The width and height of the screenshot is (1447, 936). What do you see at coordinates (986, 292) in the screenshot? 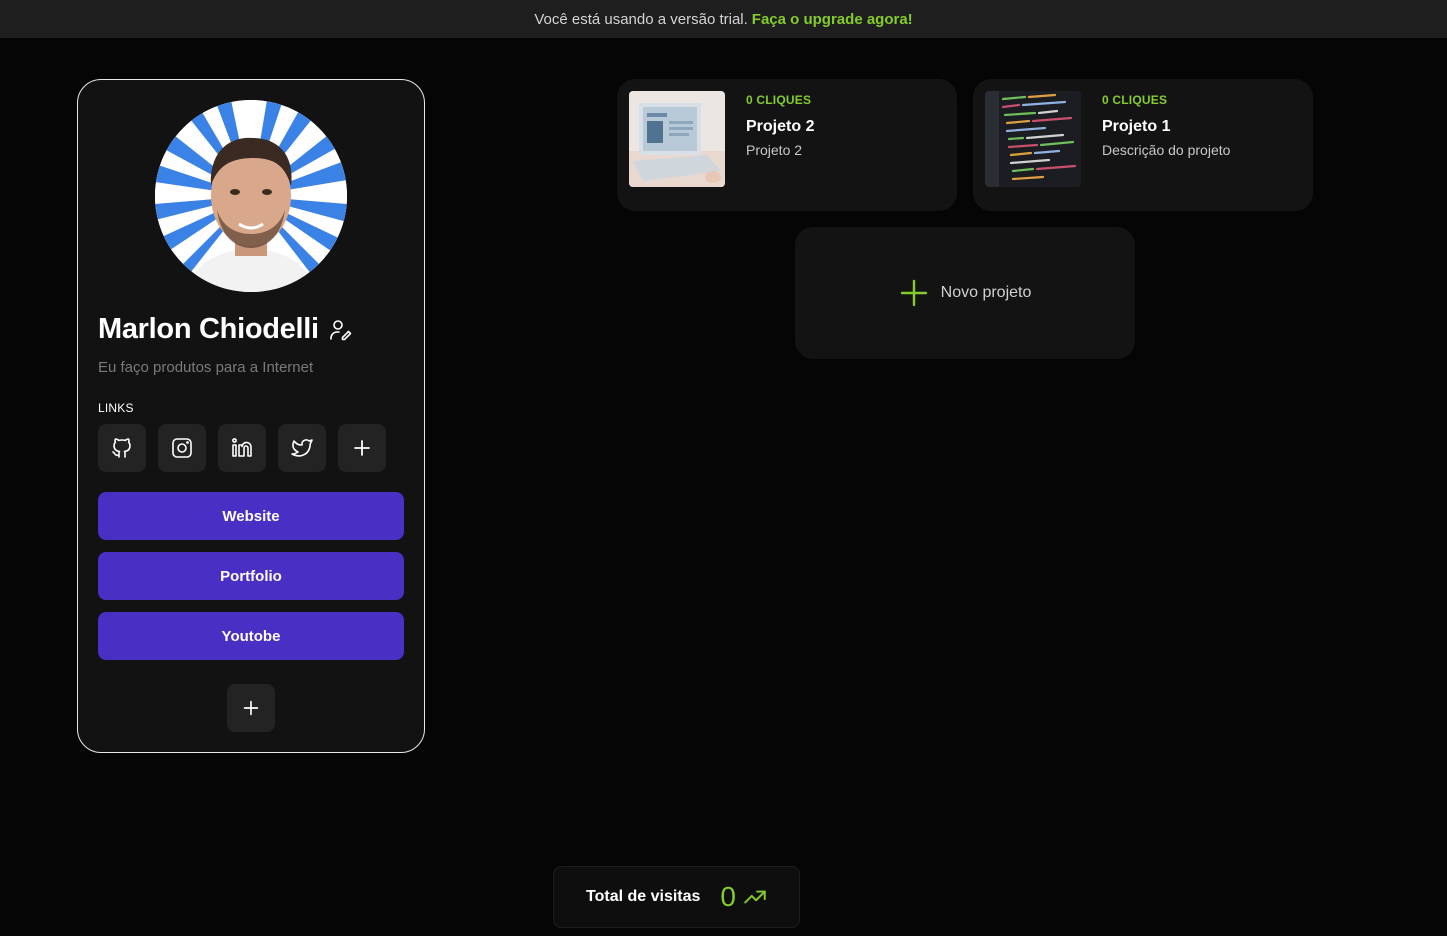
I see `new-project-label: Novo projeto` at bounding box center [986, 292].